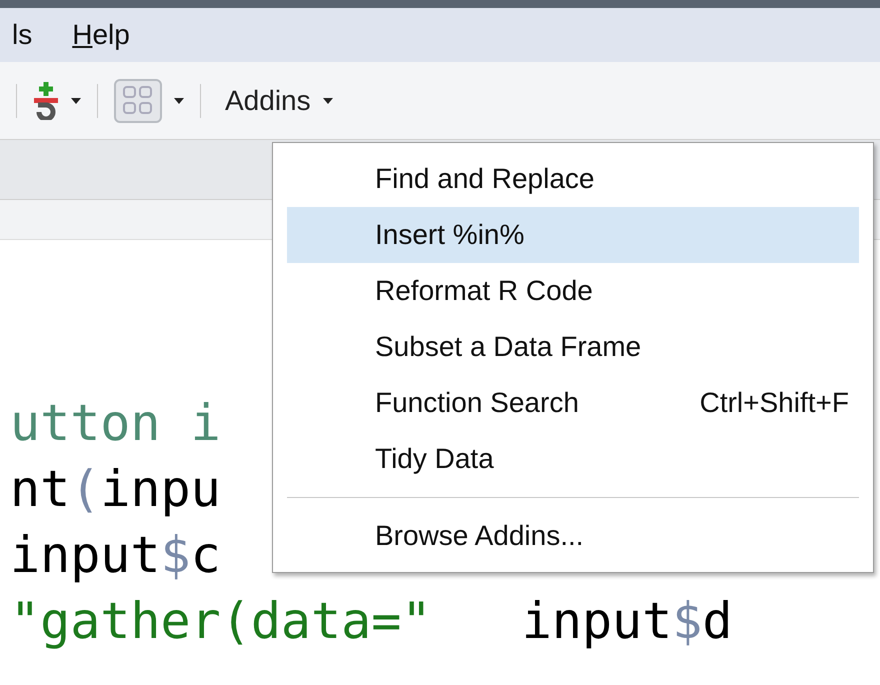  What do you see at coordinates (477, 403) in the screenshot?
I see `option-label: Function Search` at bounding box center [477, 403].